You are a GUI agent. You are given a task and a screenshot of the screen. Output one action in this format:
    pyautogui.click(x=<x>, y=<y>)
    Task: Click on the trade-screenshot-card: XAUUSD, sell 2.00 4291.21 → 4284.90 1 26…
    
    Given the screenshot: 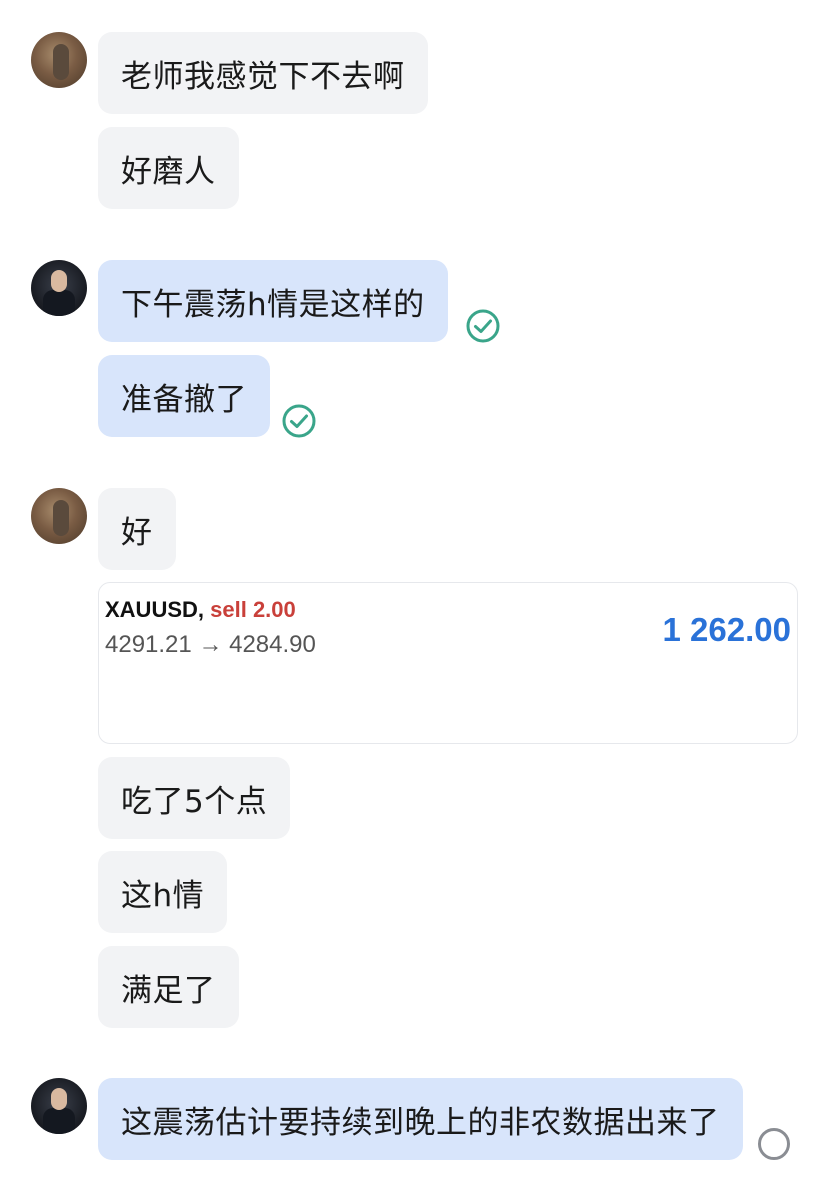 What is the action you would take?
    pyautogui.click(x=448, y=663)
    